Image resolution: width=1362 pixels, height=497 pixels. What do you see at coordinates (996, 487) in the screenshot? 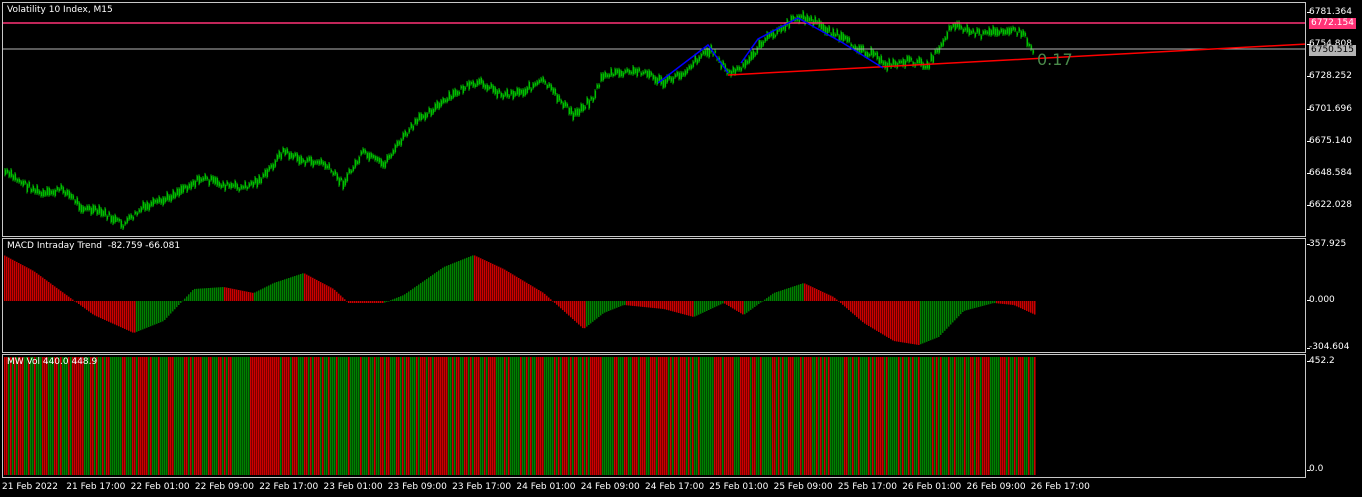
I see `time-tick: 26 Feb 09:00` at bounding box center [996, 487].